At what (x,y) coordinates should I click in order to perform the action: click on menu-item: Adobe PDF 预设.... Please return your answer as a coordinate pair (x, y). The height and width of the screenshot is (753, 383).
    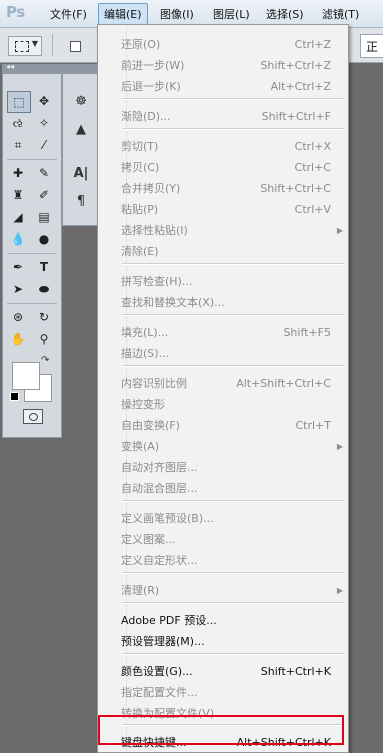
    Looking at the image, I should click on (226, 621).